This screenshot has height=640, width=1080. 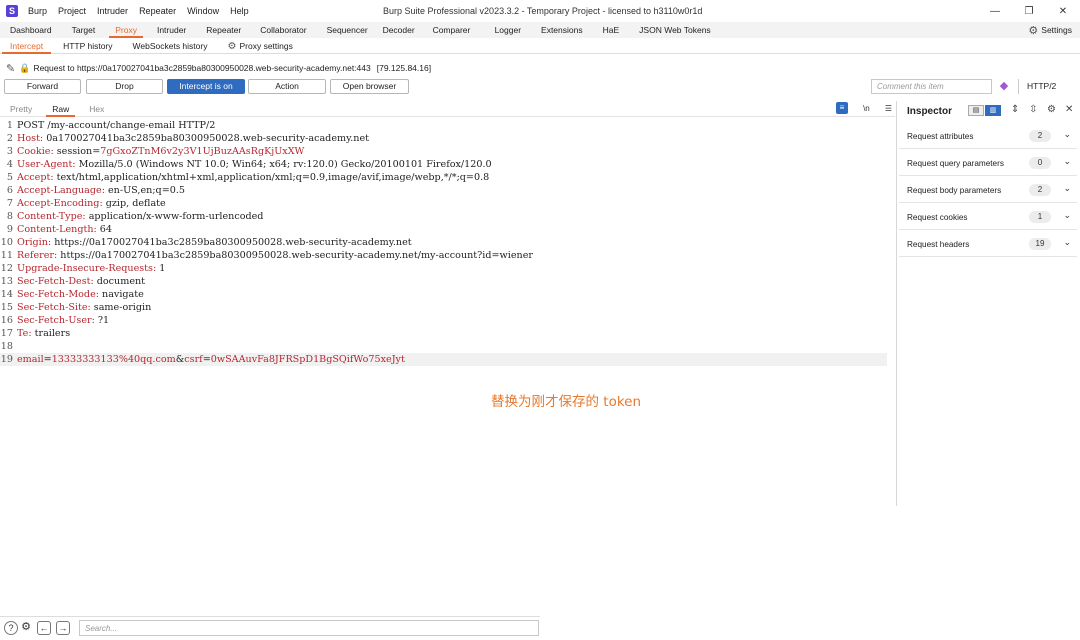 I want to click on comment-input: Comment this item, so click(x=931, y=86).